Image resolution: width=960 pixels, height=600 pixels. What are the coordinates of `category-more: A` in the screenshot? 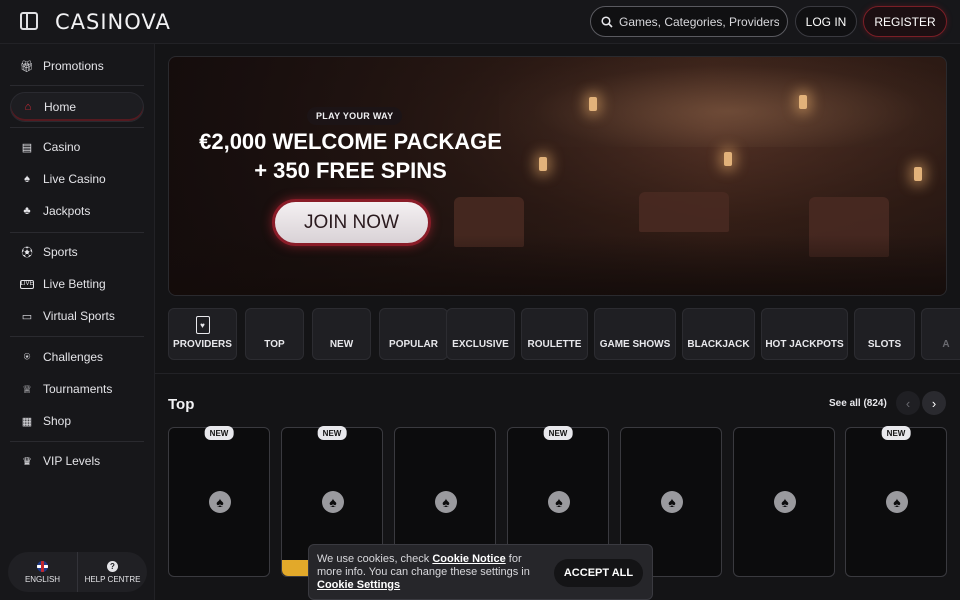 It's located at (940, 334).